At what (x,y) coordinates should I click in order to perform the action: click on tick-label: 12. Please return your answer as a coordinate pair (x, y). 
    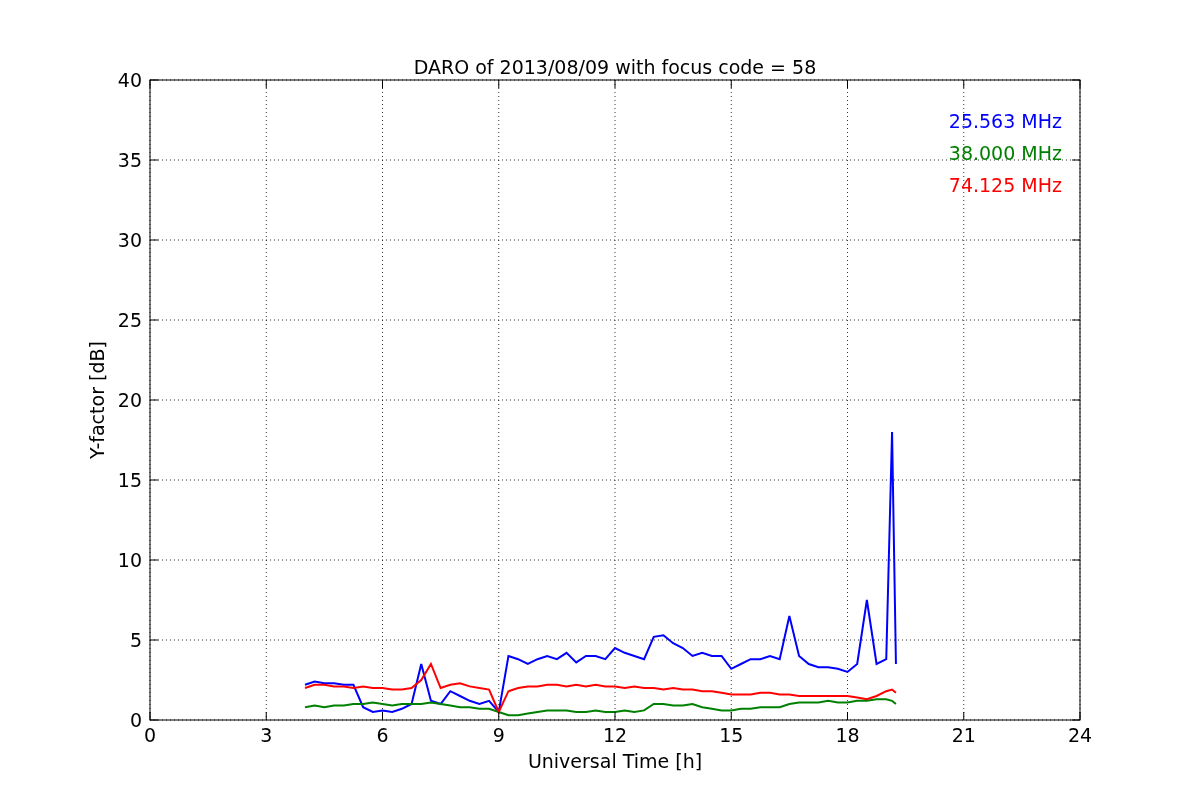
    Looking at the image, I should click on (615, 735).